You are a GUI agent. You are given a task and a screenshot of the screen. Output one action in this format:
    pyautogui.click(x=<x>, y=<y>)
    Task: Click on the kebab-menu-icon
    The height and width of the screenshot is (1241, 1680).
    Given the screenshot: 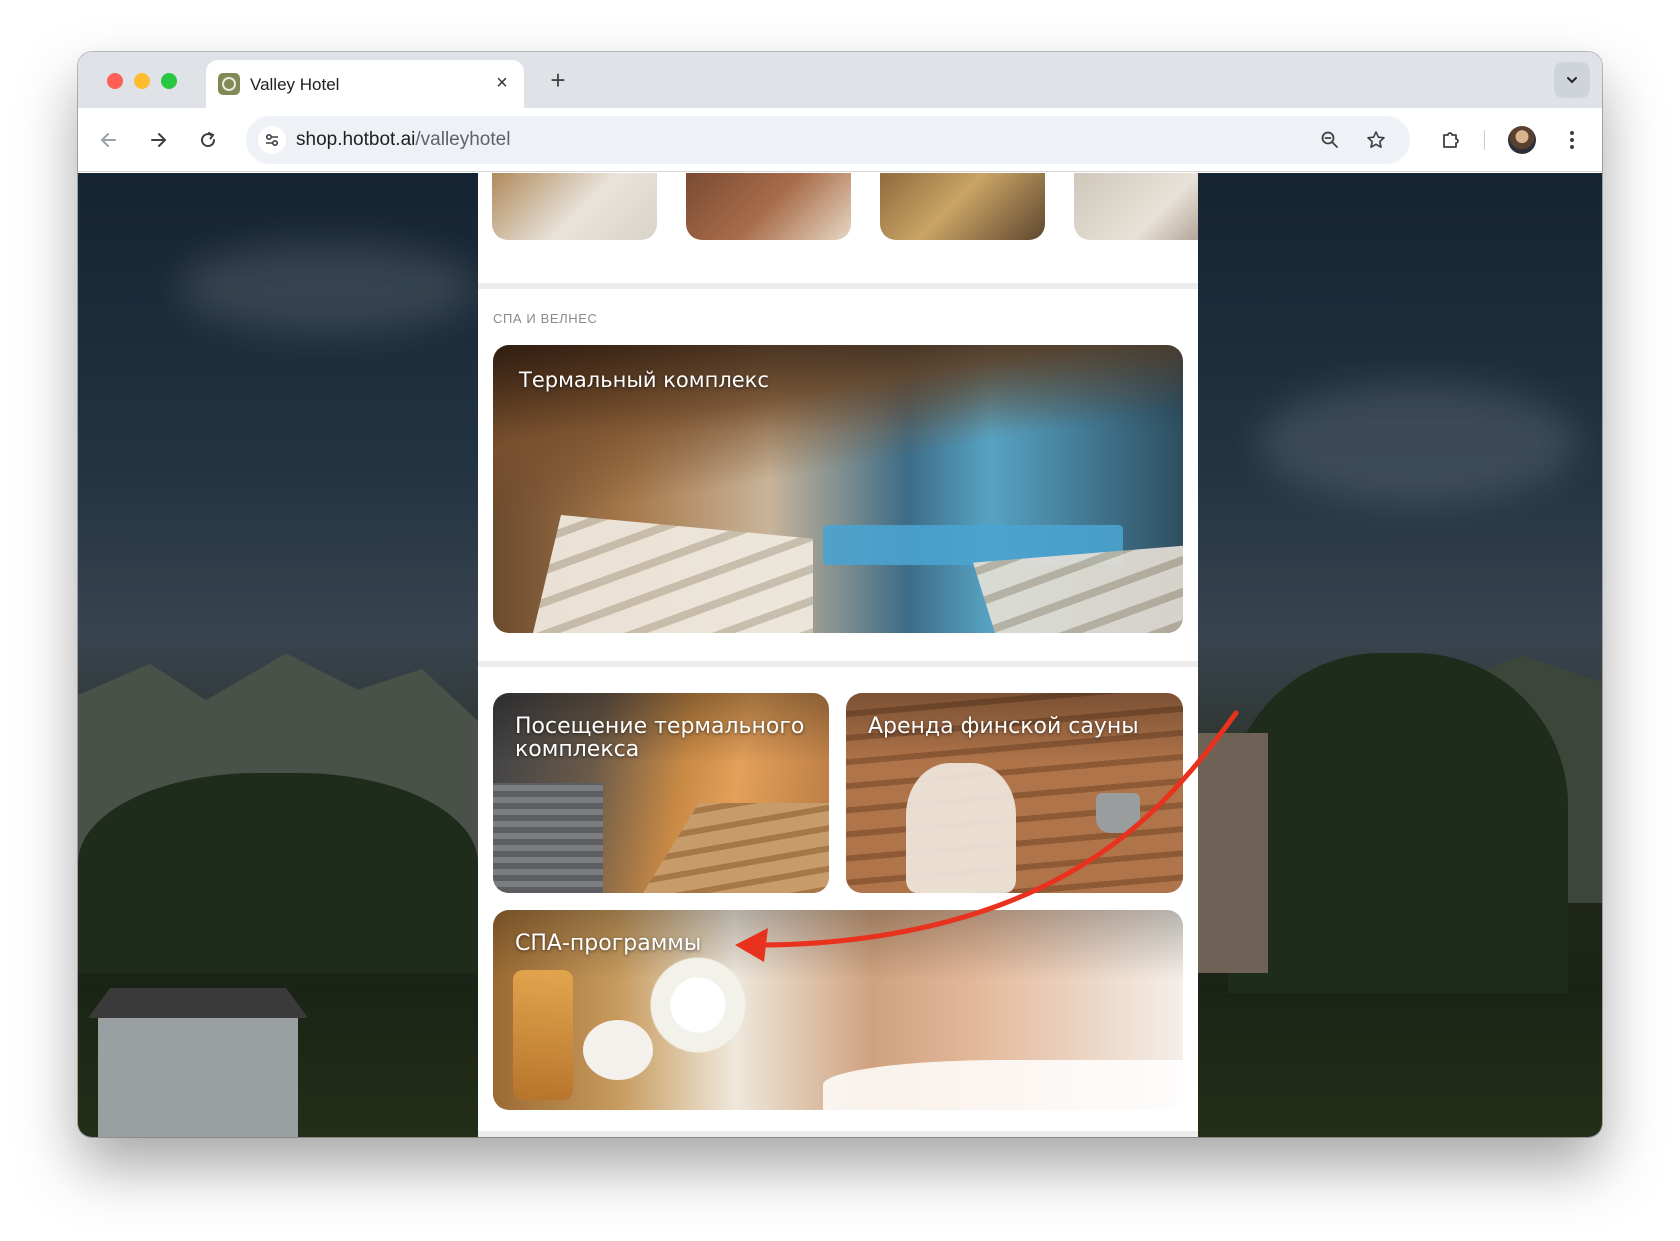 What is the action you would take?
    pyautogui.click(x=1572, y=140)
    